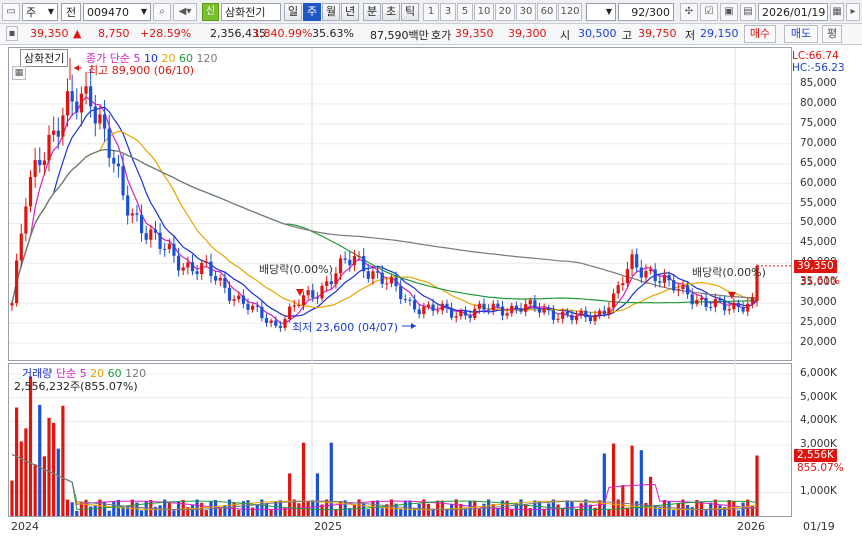 The height and width of the screenshot is (538, 862). Describe the element at coordinates (328, 526) in the screenshot. I see `x-label-2025: 2025` at that location.